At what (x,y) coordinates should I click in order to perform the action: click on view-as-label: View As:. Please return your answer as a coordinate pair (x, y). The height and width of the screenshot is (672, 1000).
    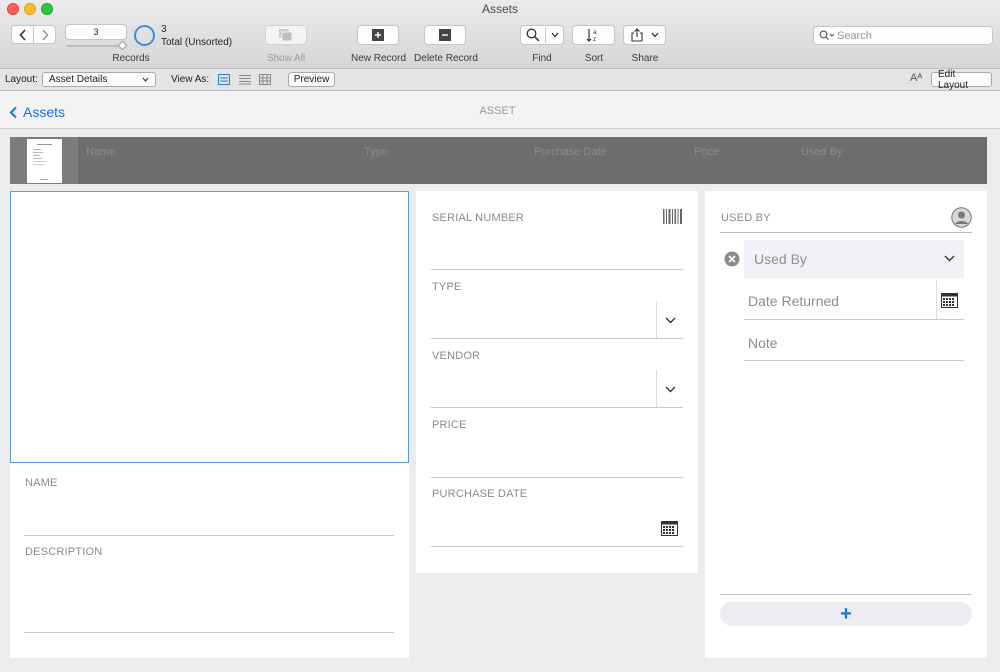
    Looking at the image, I should click on (190, 79).